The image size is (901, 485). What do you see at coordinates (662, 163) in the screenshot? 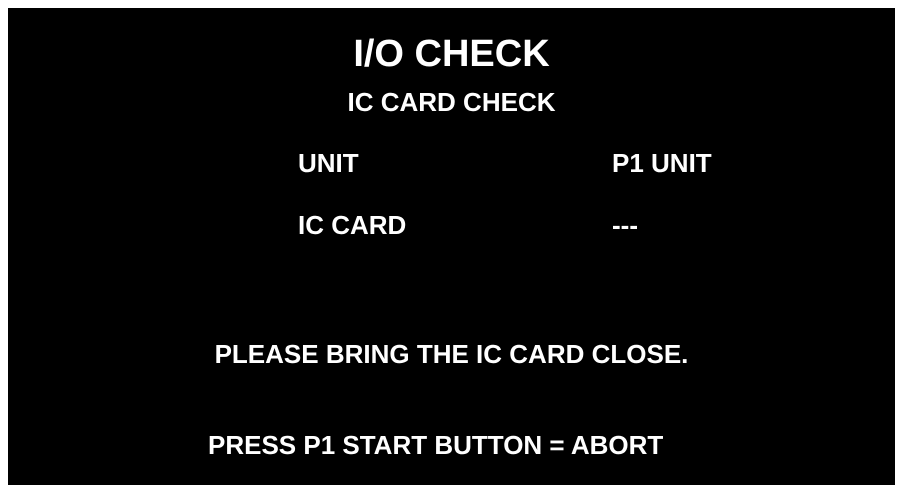
I see `unit-value: P1 UNIT` at bounding box center [662, 163].